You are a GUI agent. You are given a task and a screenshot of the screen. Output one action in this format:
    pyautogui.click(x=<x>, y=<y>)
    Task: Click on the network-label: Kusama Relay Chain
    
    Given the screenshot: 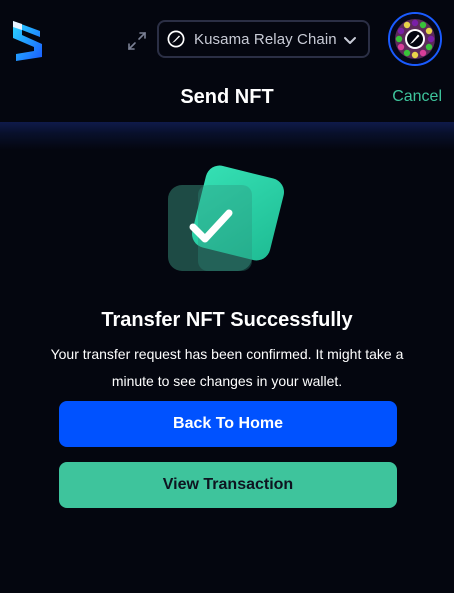 What is the action you would take?
    pyautogui.click(x=265, y=39)
    